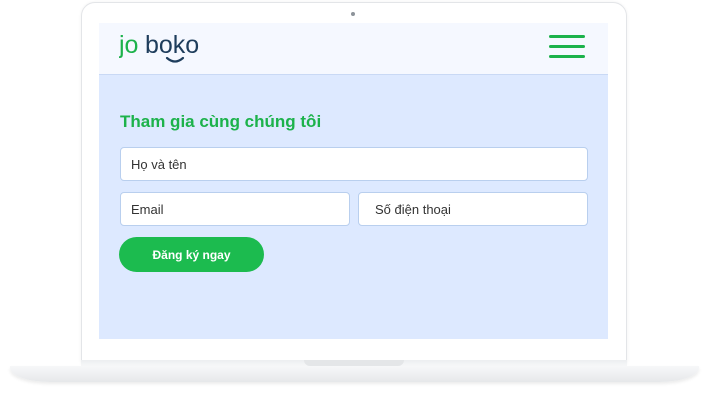  Describe the element at coordinates (567, 56) in the screenshot. I see `menu-bar-bottom` at that location.